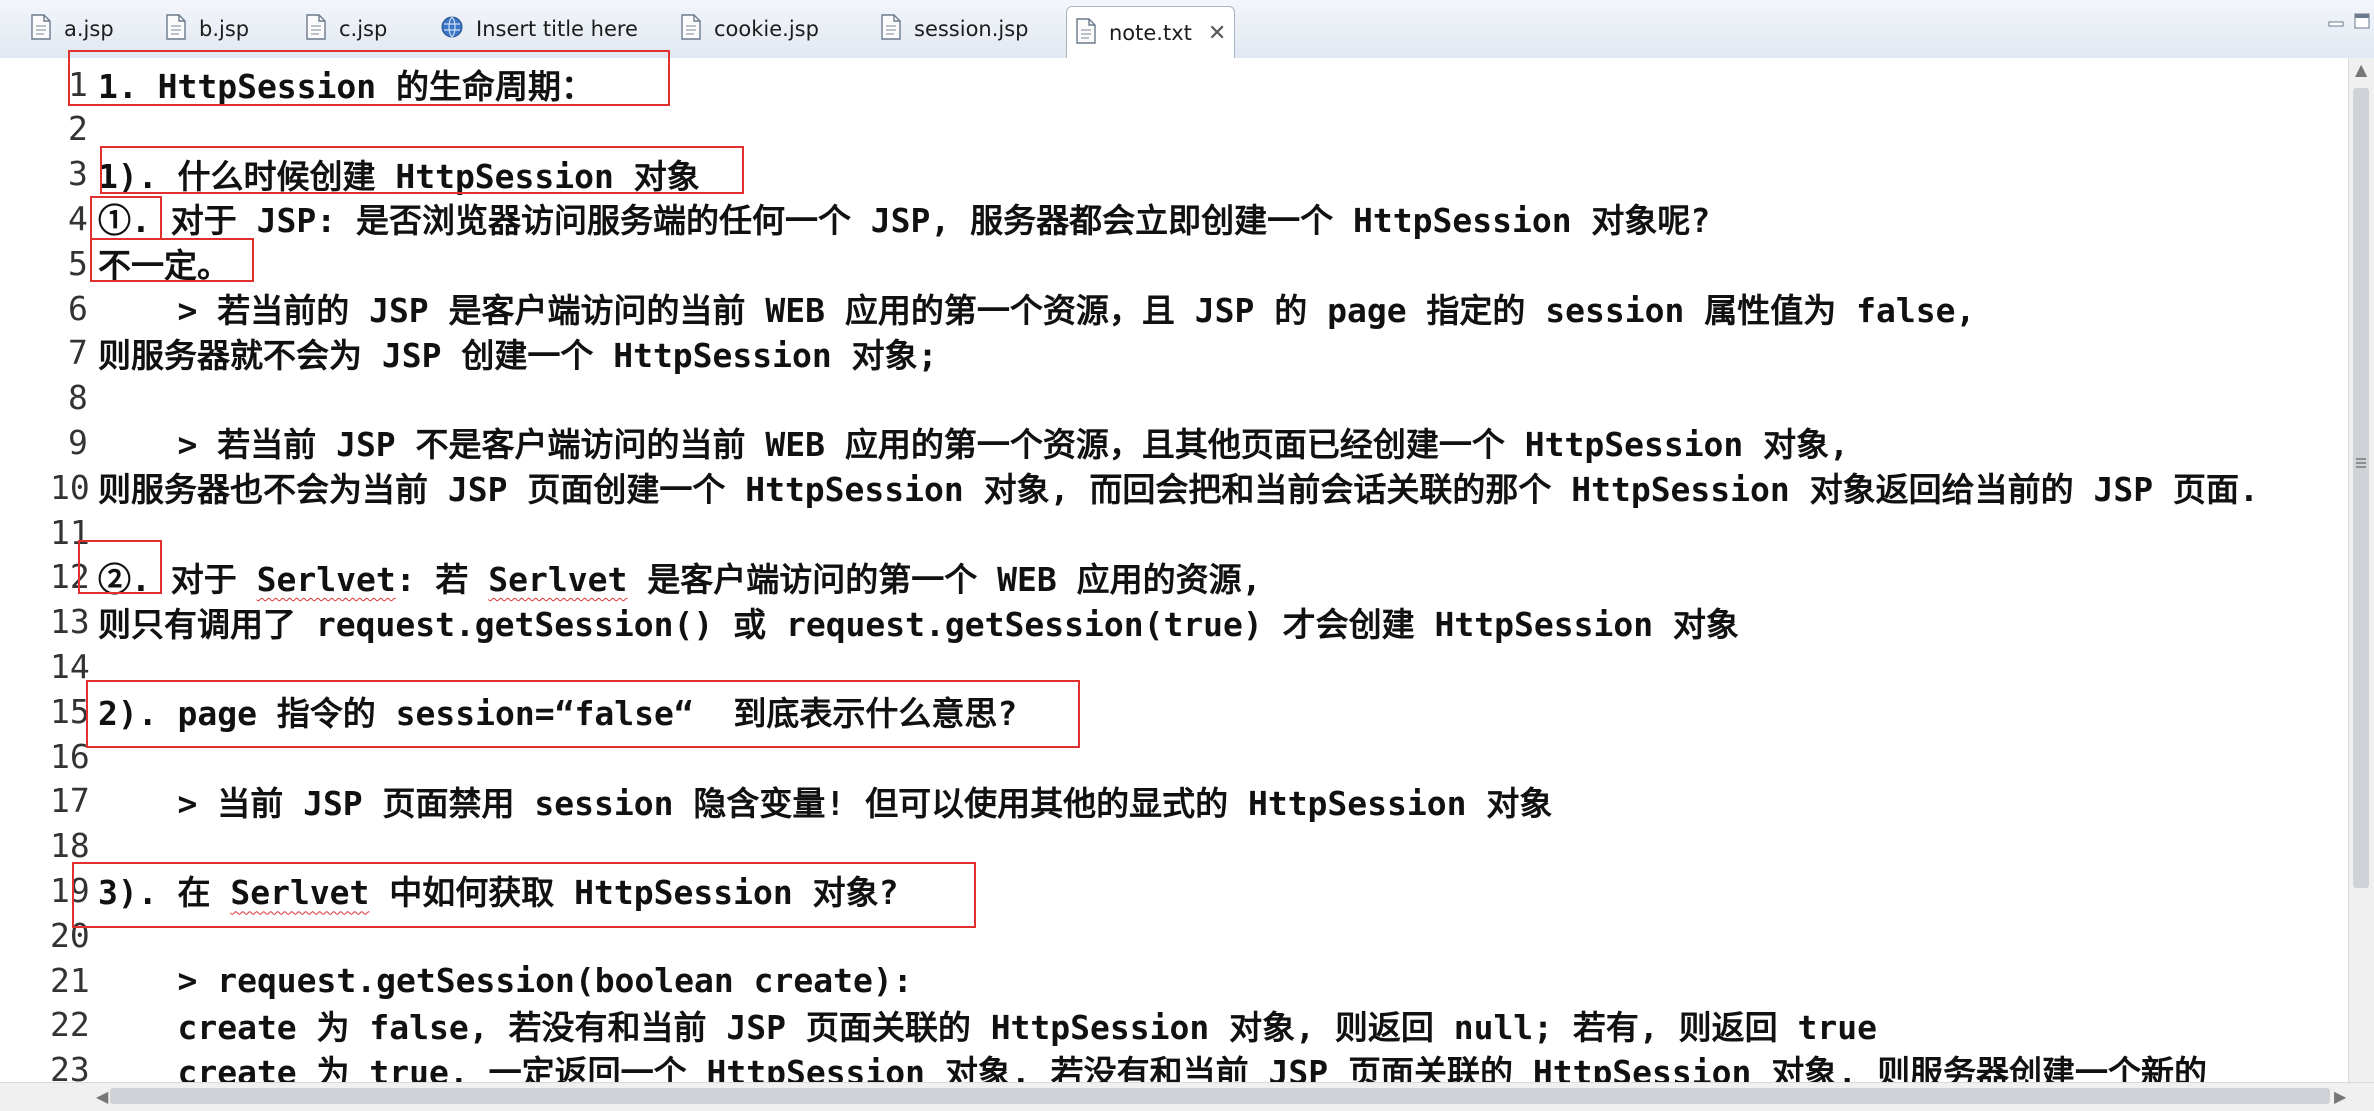 The height and width of the screenshot is (1111, 2374). I want to click on tab-insert-title-here: Insert title here, so click(539, 29).